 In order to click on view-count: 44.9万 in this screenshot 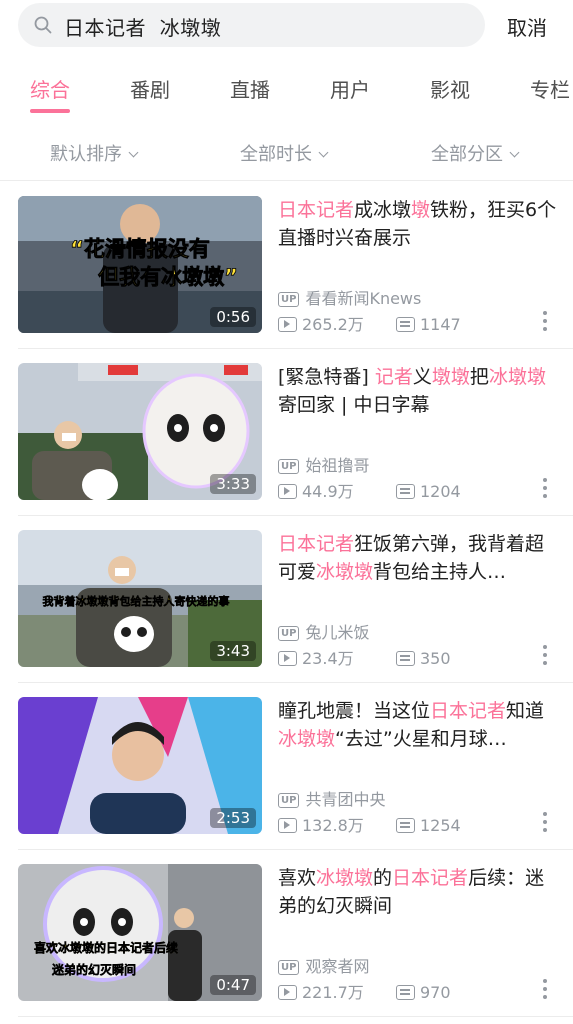, I will do `click(328, 491)`.